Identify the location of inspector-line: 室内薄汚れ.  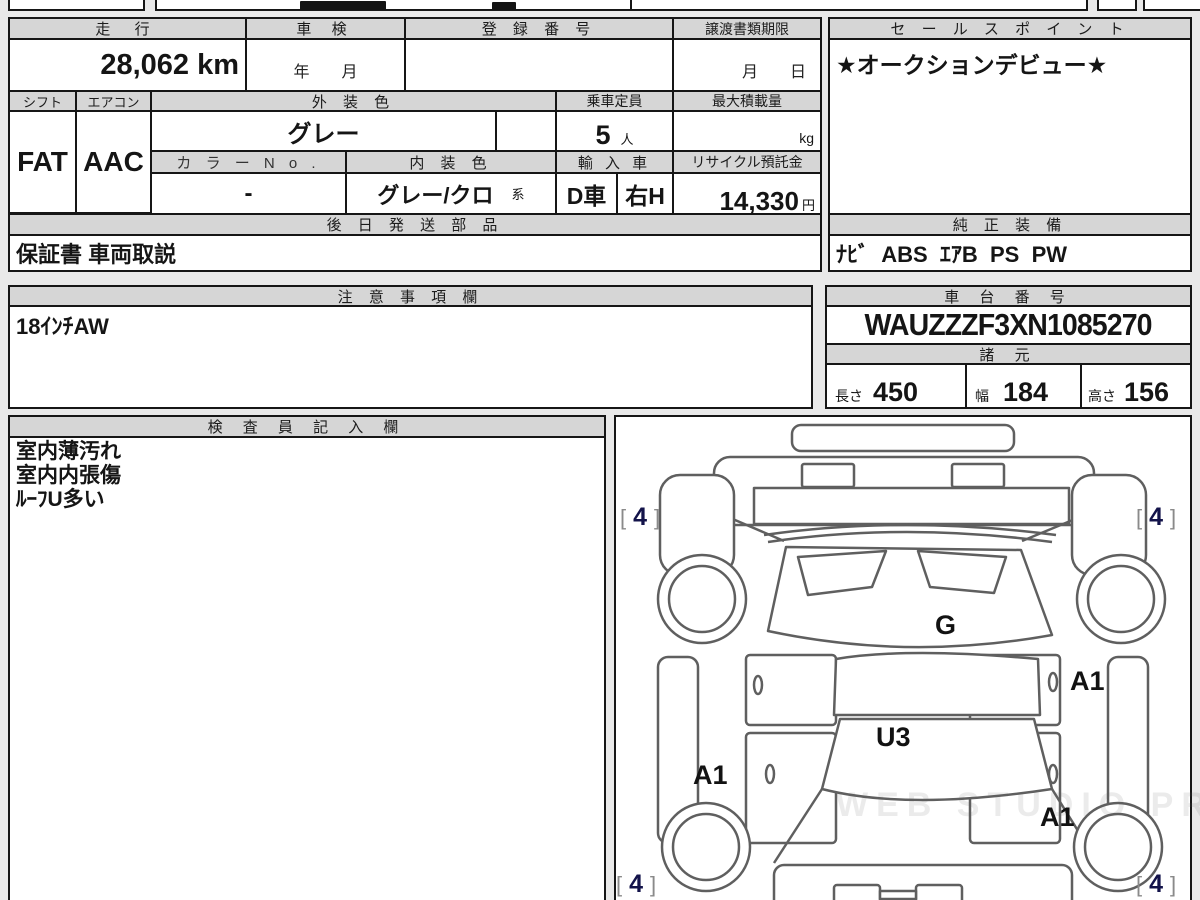
(68, 451).